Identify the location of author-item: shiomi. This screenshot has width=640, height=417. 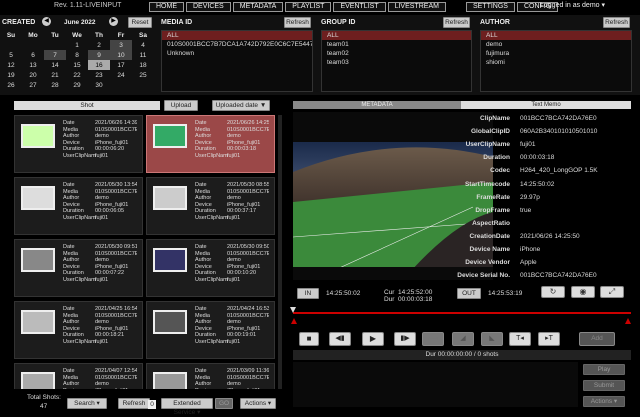
(556, 62).